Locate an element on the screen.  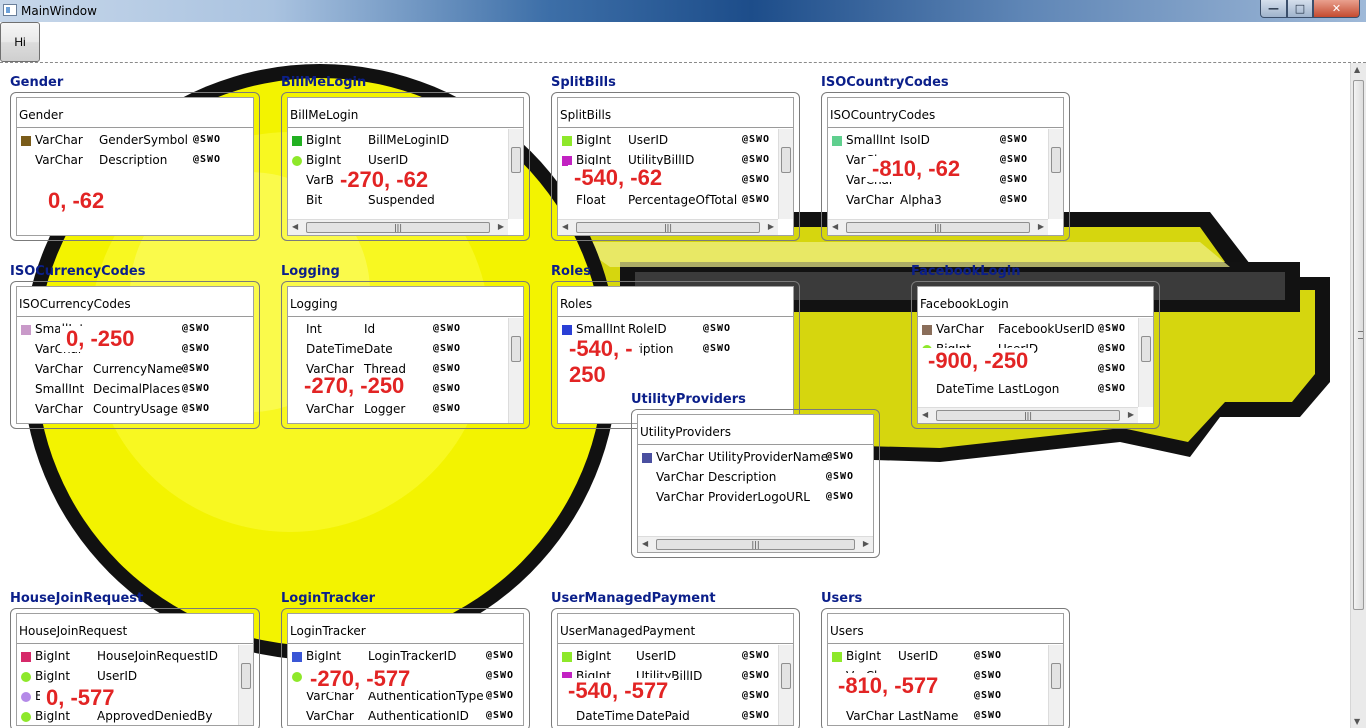
table-row: DateTime LastLogon @SWO is located at coordinates (1035, 389).